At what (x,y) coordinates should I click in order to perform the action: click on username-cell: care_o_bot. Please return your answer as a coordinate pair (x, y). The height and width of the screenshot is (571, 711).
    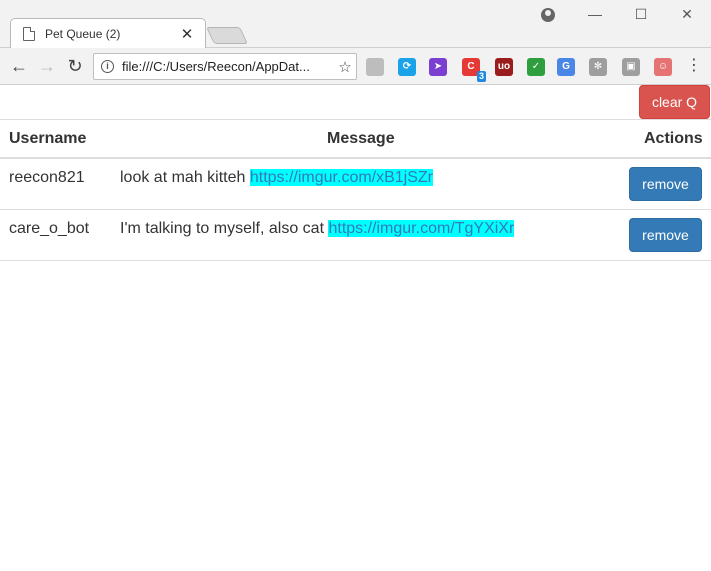
    Looking at the image, I should click on (49, 228).